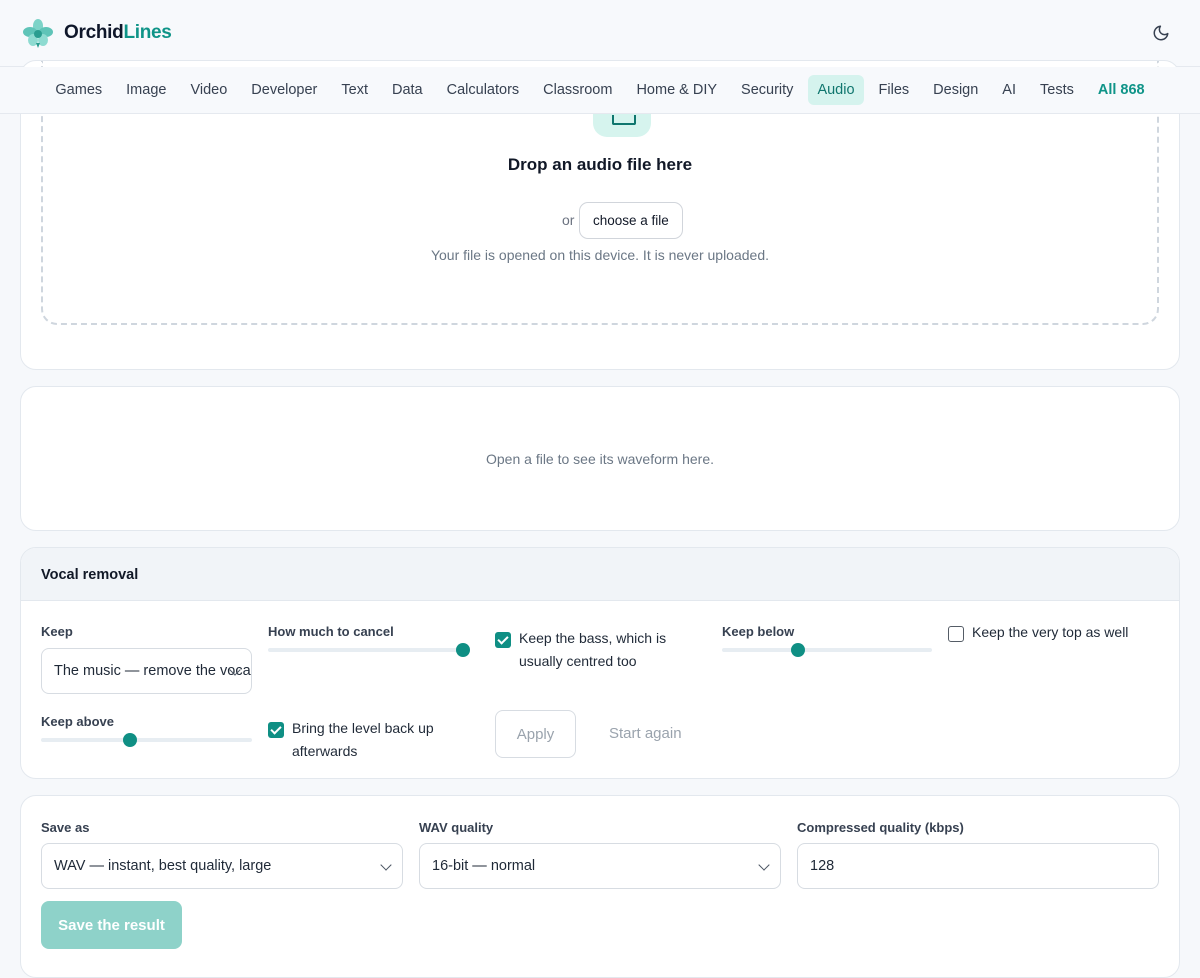 The width and height of the screenshot is (1200, 978). Describe the element at coordinates (38, 33) in the screenshot. I see `orchid-logo-icon` at that location.